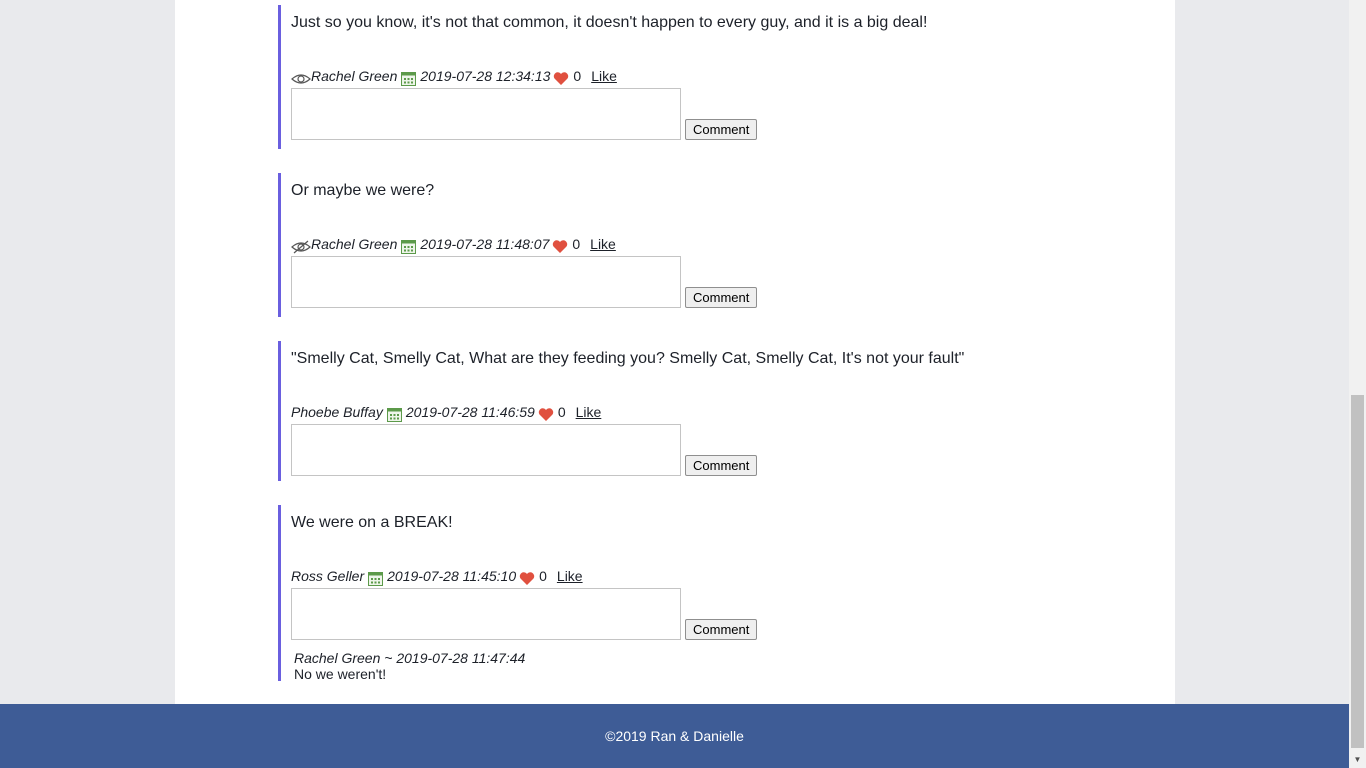 The height and width of the screenshot is (768, 1366). What do you see at coordinates (452, 576) in the screenshot?
I see `post-date: 2019-07-28 11:45:10` at bounding box center [452, 576].